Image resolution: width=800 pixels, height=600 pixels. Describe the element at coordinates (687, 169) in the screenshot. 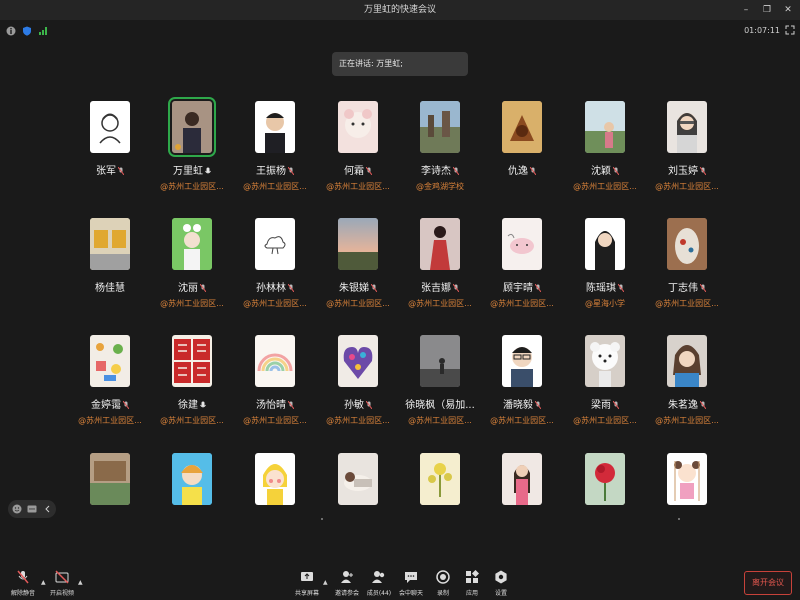

I see `participant-name: 刘玉婷` at that location.